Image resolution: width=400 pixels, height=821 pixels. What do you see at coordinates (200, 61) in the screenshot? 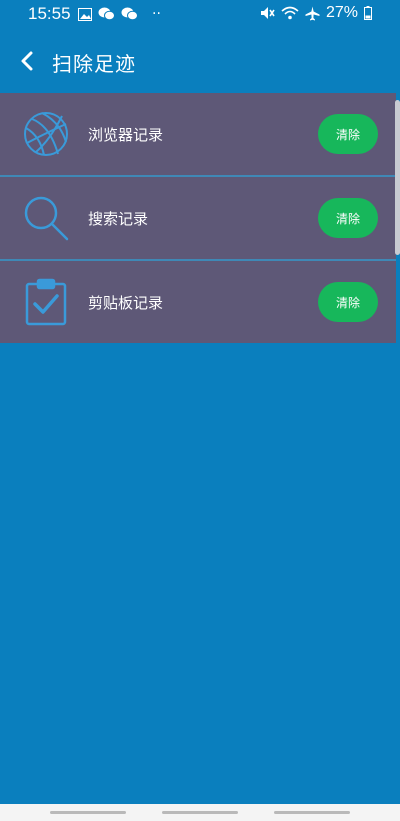
I see `app-bar: 扫除足迹` at bounding box center [200, 61].